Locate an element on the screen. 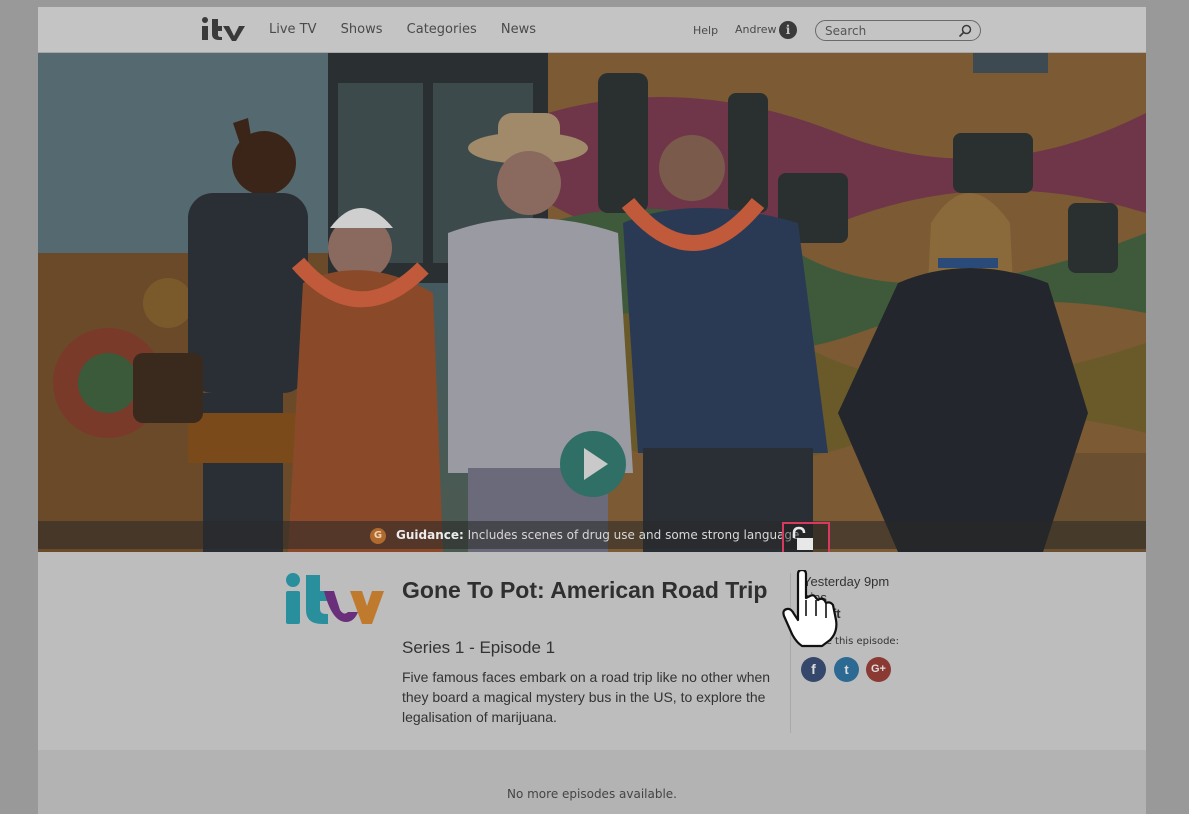 The width and height of the screenshot is (1189, 814). facebook-icon: f is located at coordinates (813, 669).